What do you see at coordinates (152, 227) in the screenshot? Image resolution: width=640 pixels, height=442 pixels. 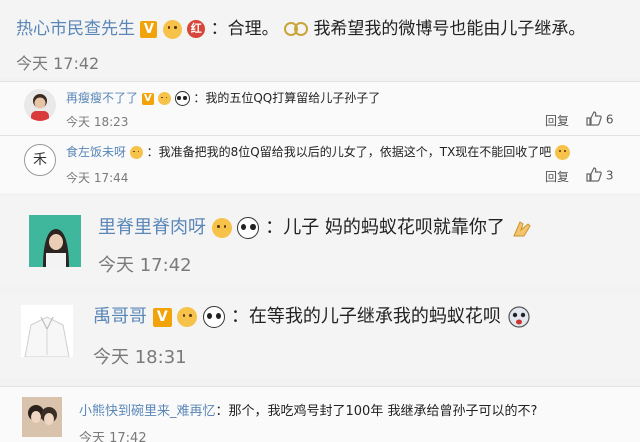 I see `commenter-name: 里脊里脊肉呀` at bounding box center [152, 227].